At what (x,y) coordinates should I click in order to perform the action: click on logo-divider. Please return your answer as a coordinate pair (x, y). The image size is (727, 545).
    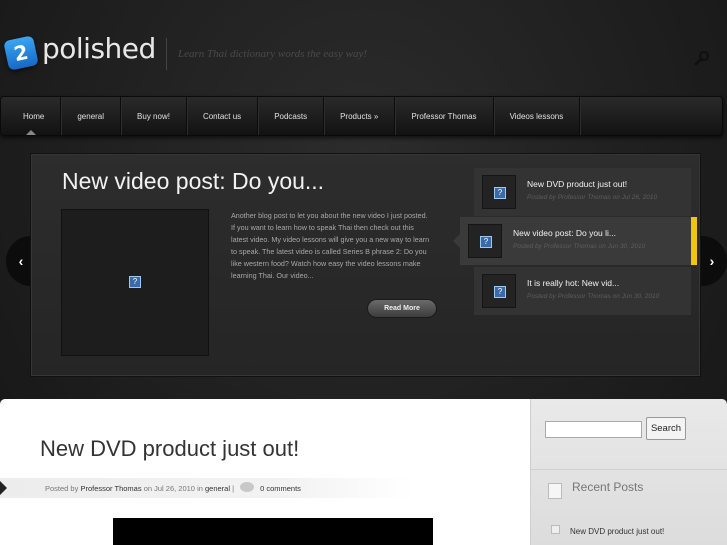
    Looking at the image, I should click on (166, 54).